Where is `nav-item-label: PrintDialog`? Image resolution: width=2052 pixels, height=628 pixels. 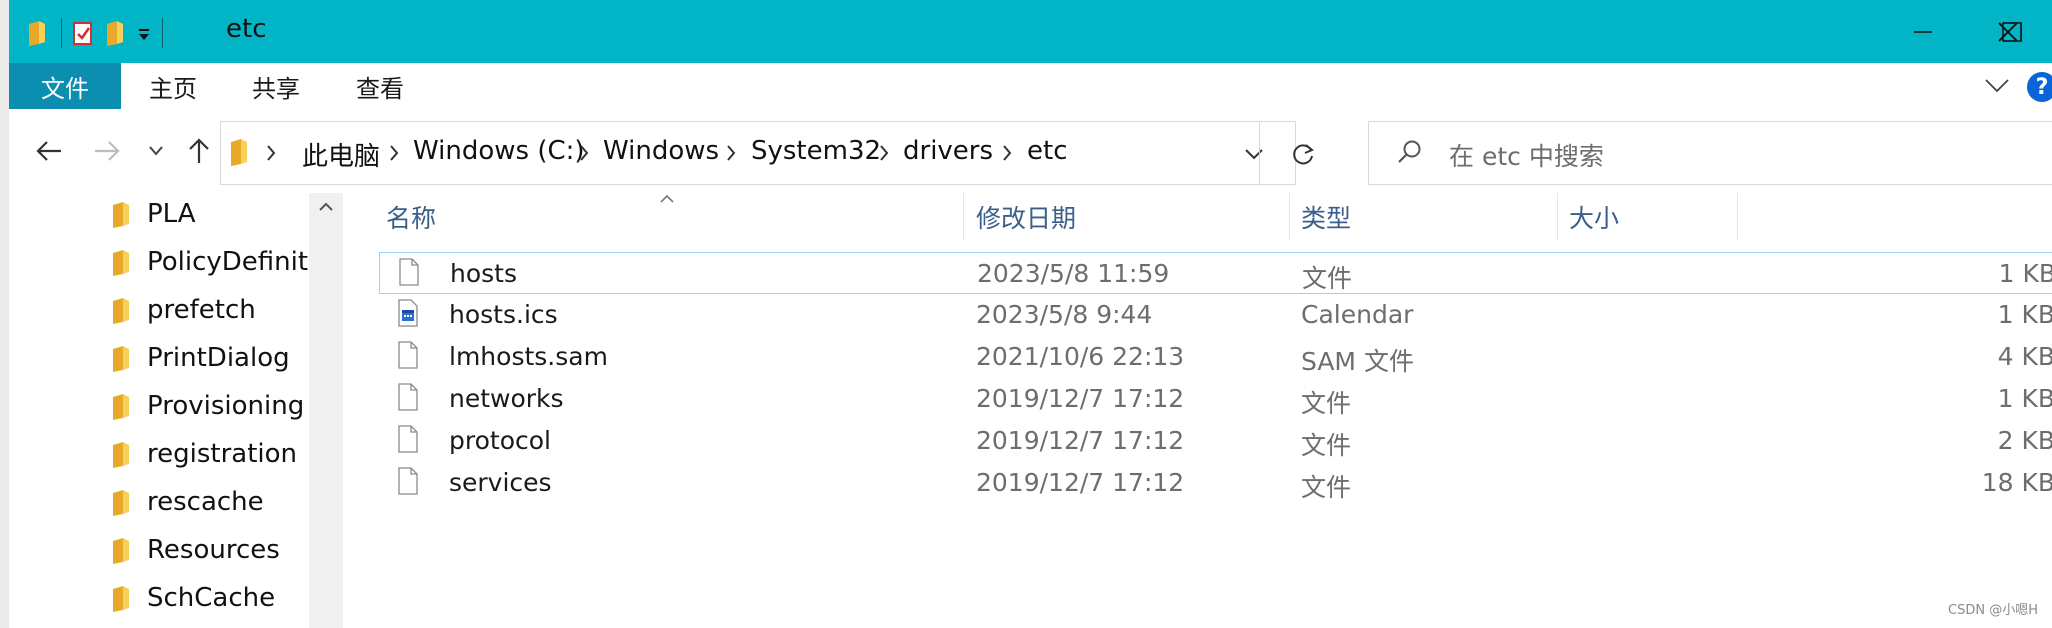
nav-item-label: PrintDialog is located at coordinates (218, 358).